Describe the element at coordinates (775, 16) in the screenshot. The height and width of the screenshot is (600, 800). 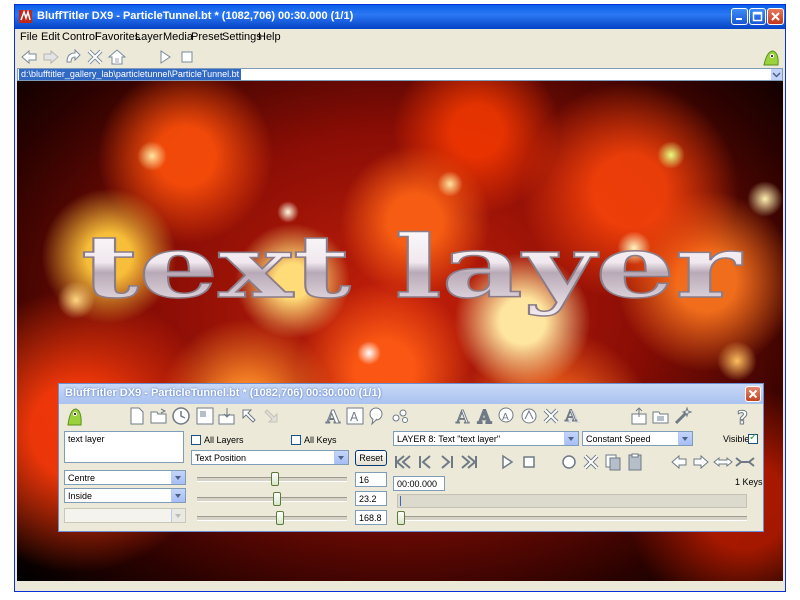
I see `close-button` at that location.